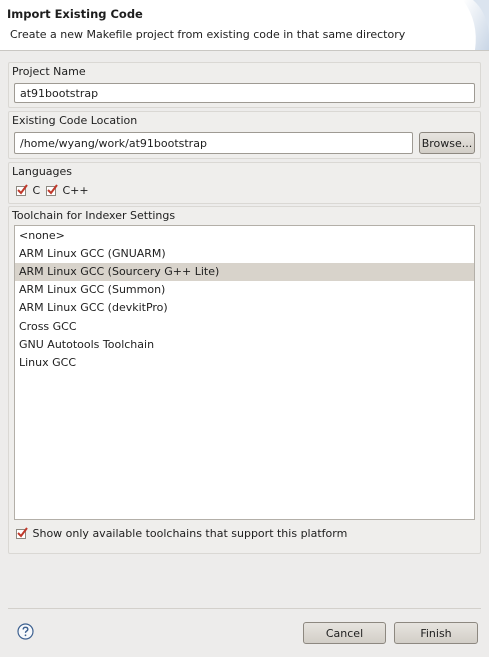  I want to click on cancel-button: Cancel, so click(344, 633).